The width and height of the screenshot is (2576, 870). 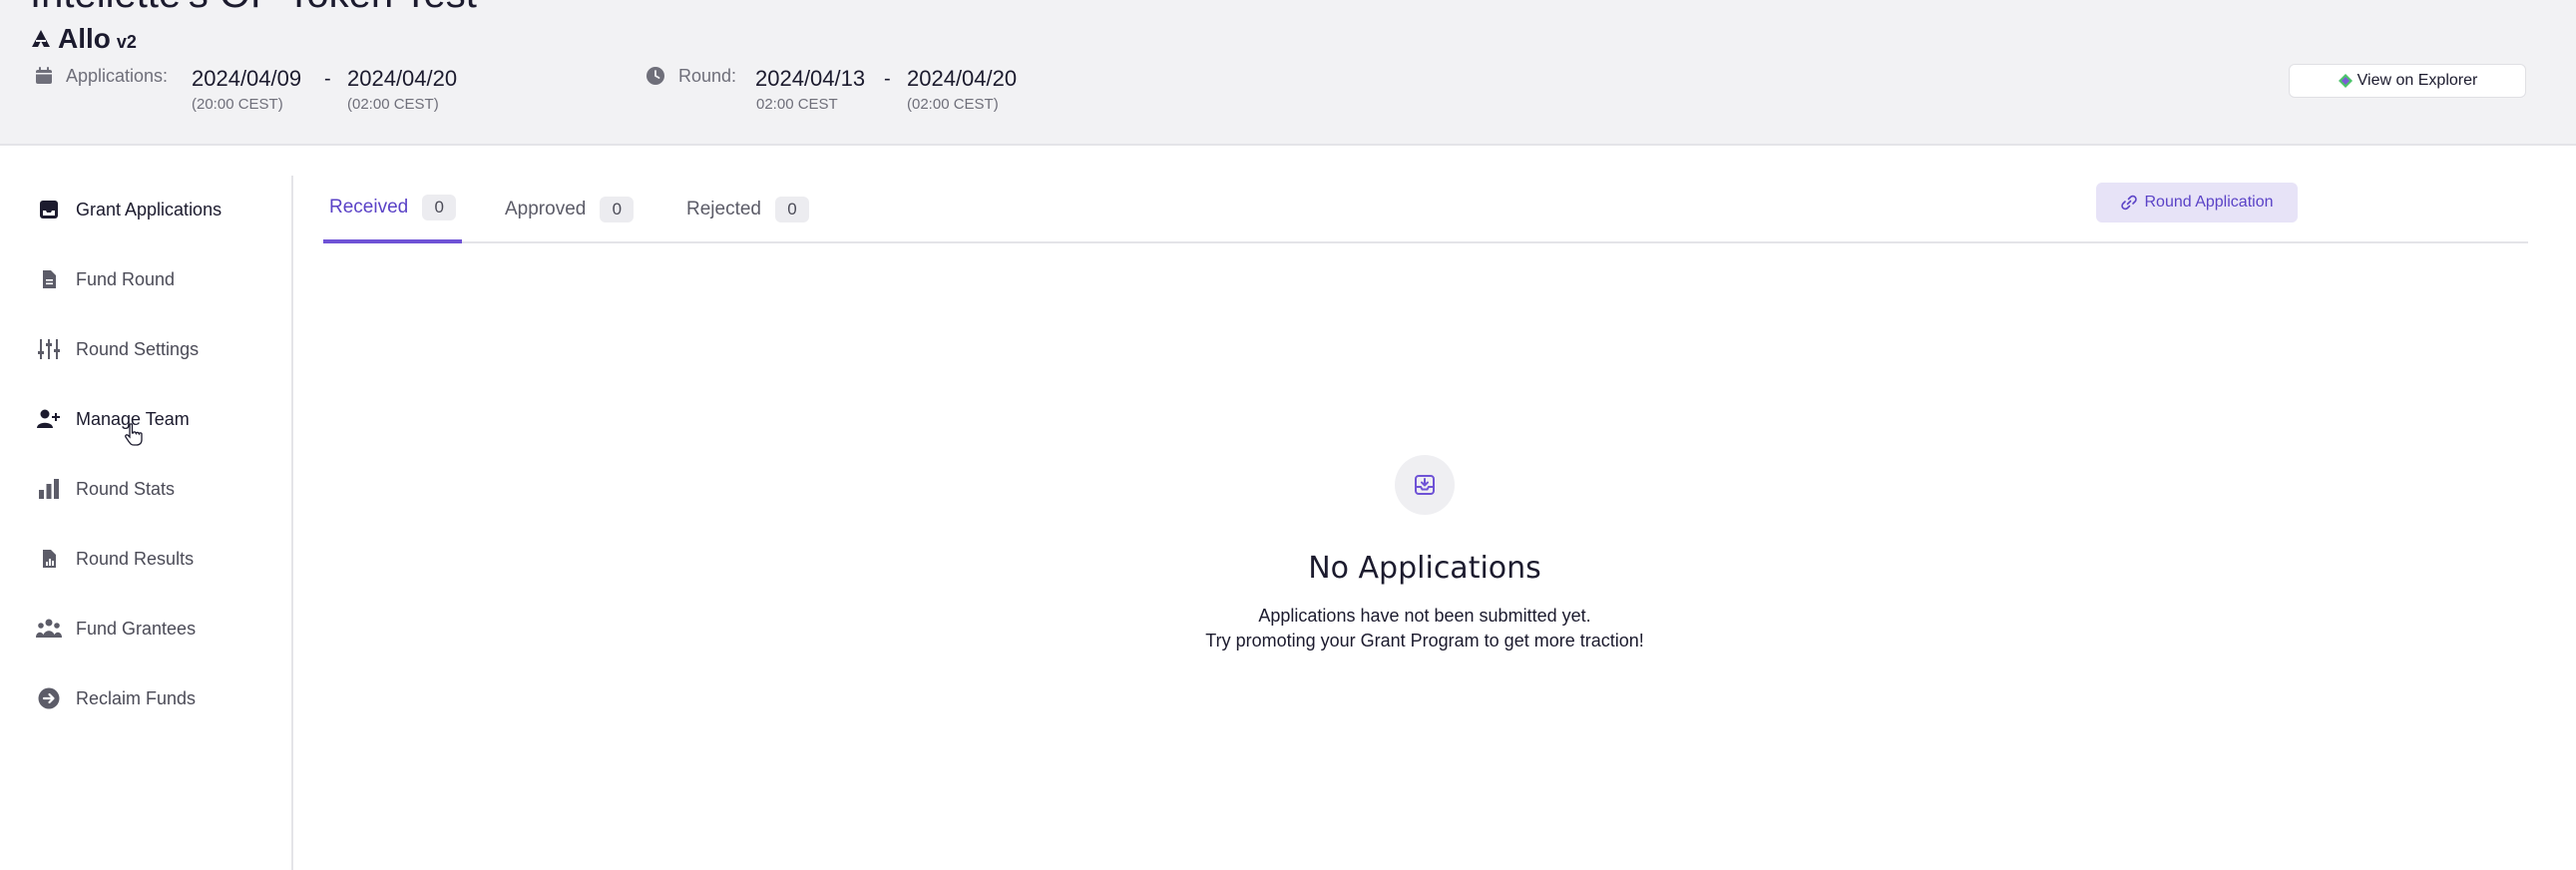 I want to click on sidebar-item-label: Fund Grantees, so click(x=136, y=628).